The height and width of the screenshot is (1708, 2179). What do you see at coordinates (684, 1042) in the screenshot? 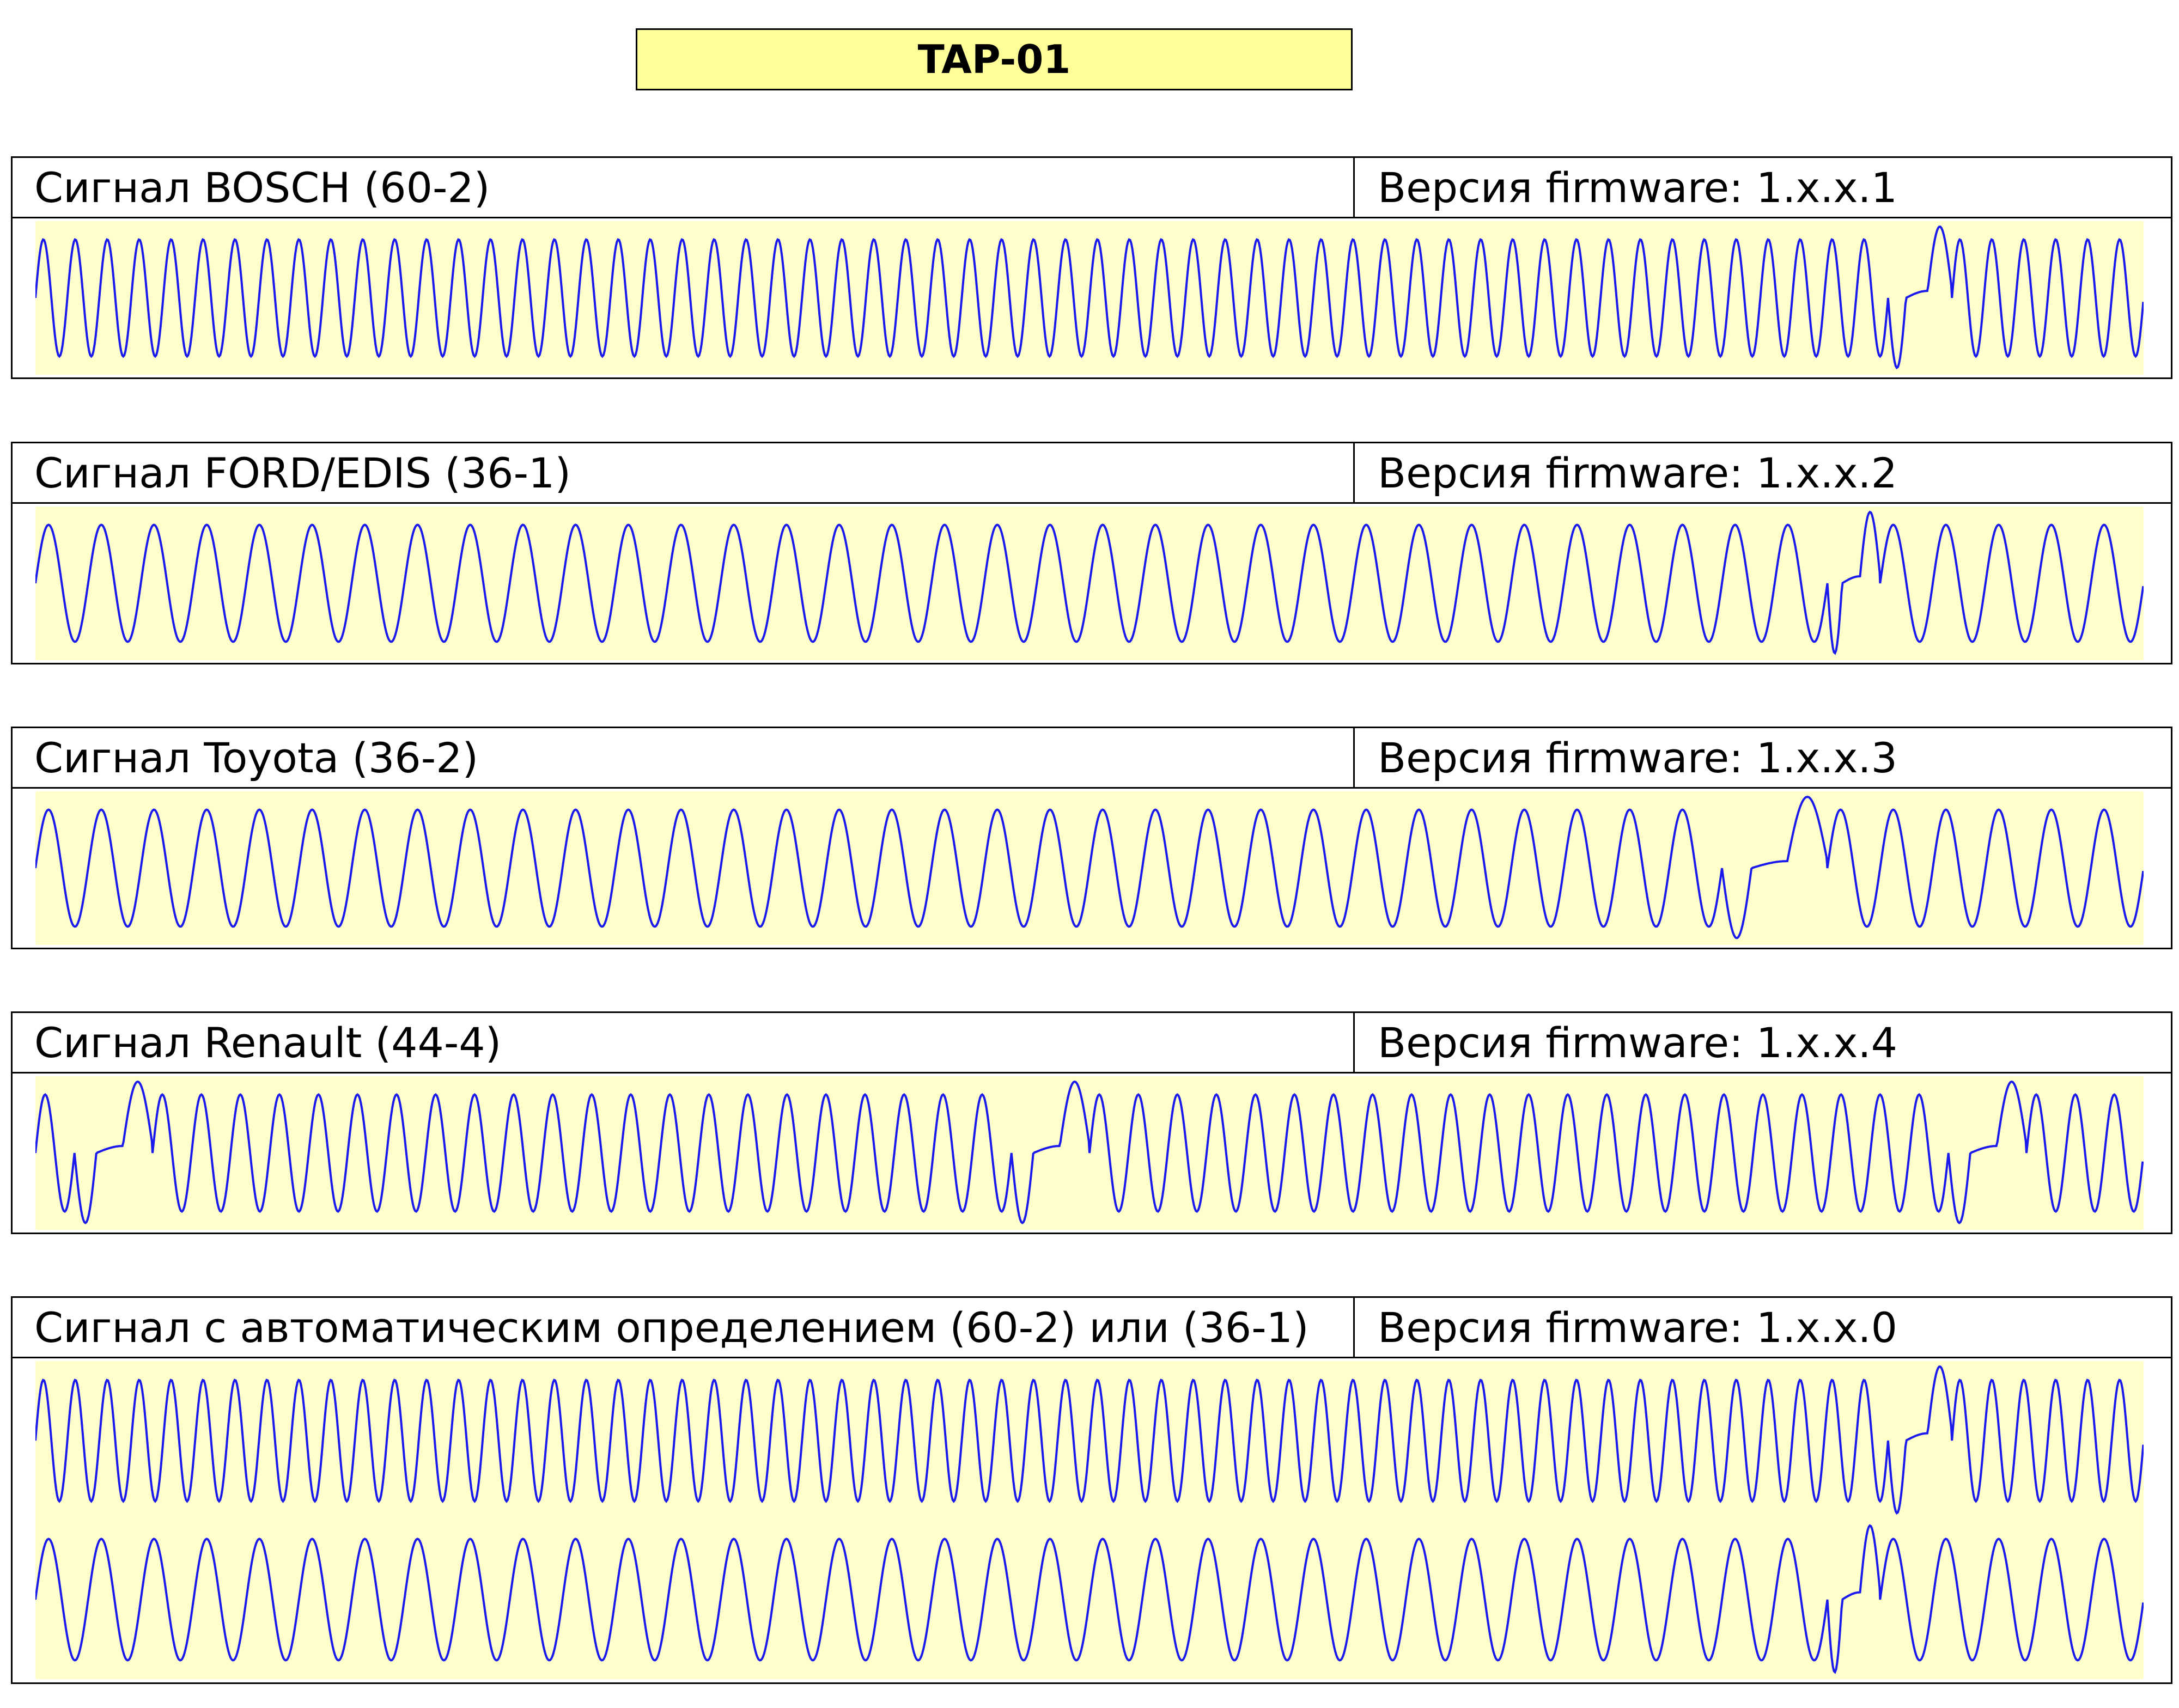
I see `signal-name: Сигнал Renault (44-4)` at bounding box center [684, 1042].